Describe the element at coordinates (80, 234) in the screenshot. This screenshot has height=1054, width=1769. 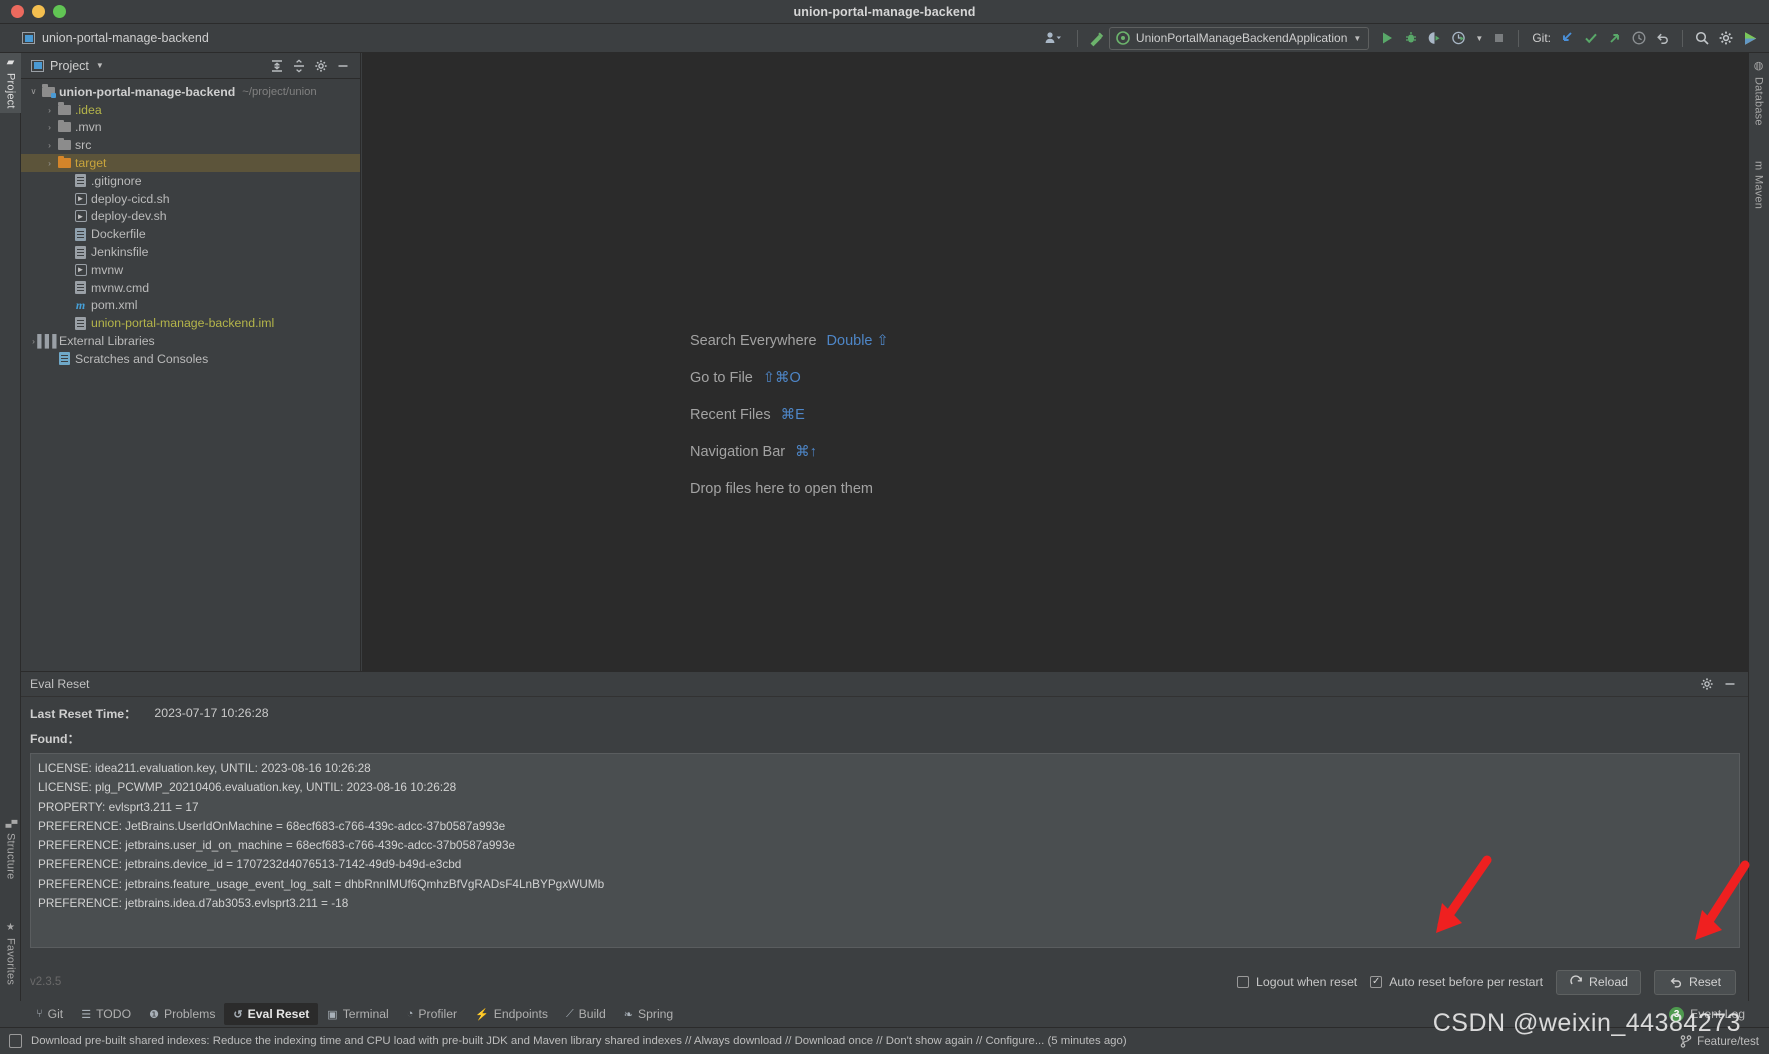
I see `docker-file-icon` at that location.